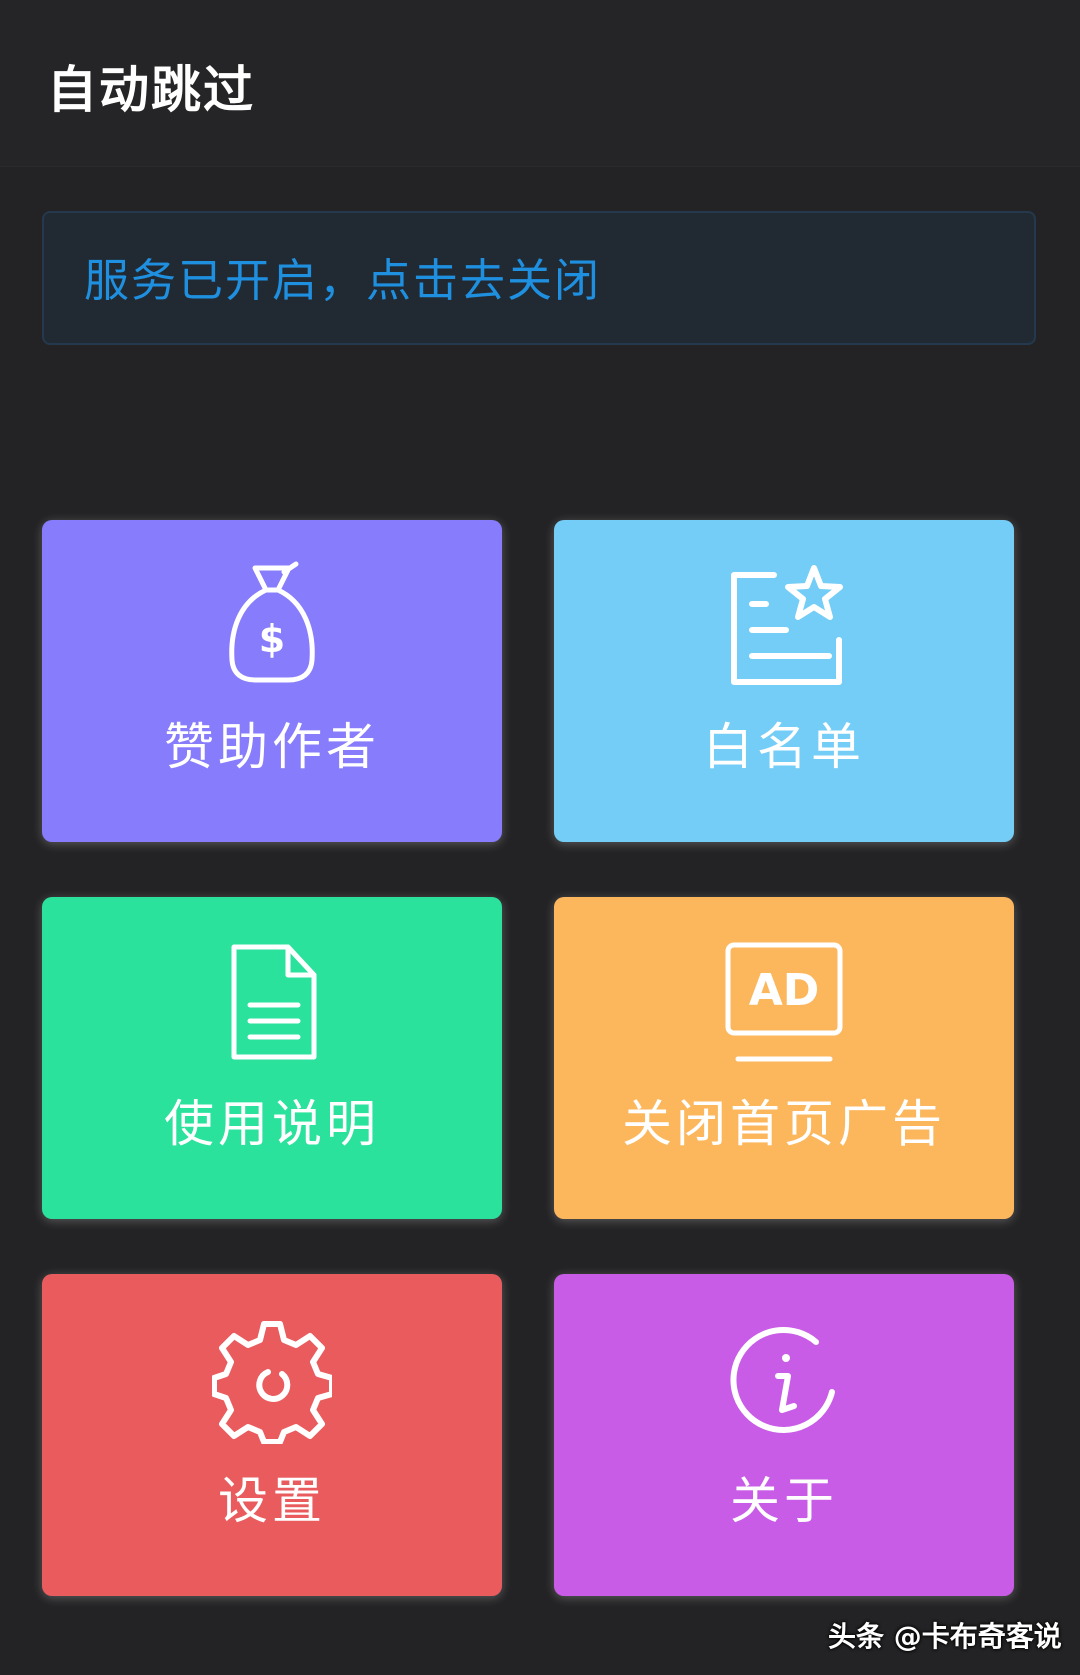 The width and height of the screenshot is (1080, 1675). I want to click on money-bag-icon: $, so click(272, 625).